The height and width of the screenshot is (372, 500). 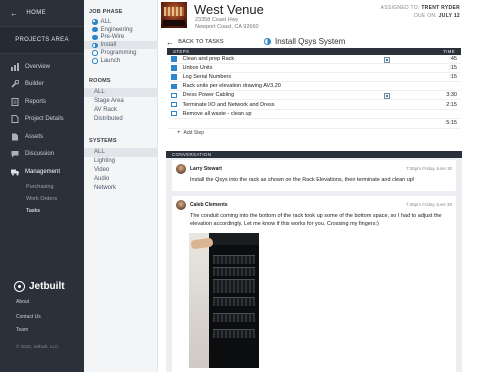 What do you see at coordinates (174, 15) in the screenshot?
I see `venue-thumbnail` at bounding box center [174, 15].